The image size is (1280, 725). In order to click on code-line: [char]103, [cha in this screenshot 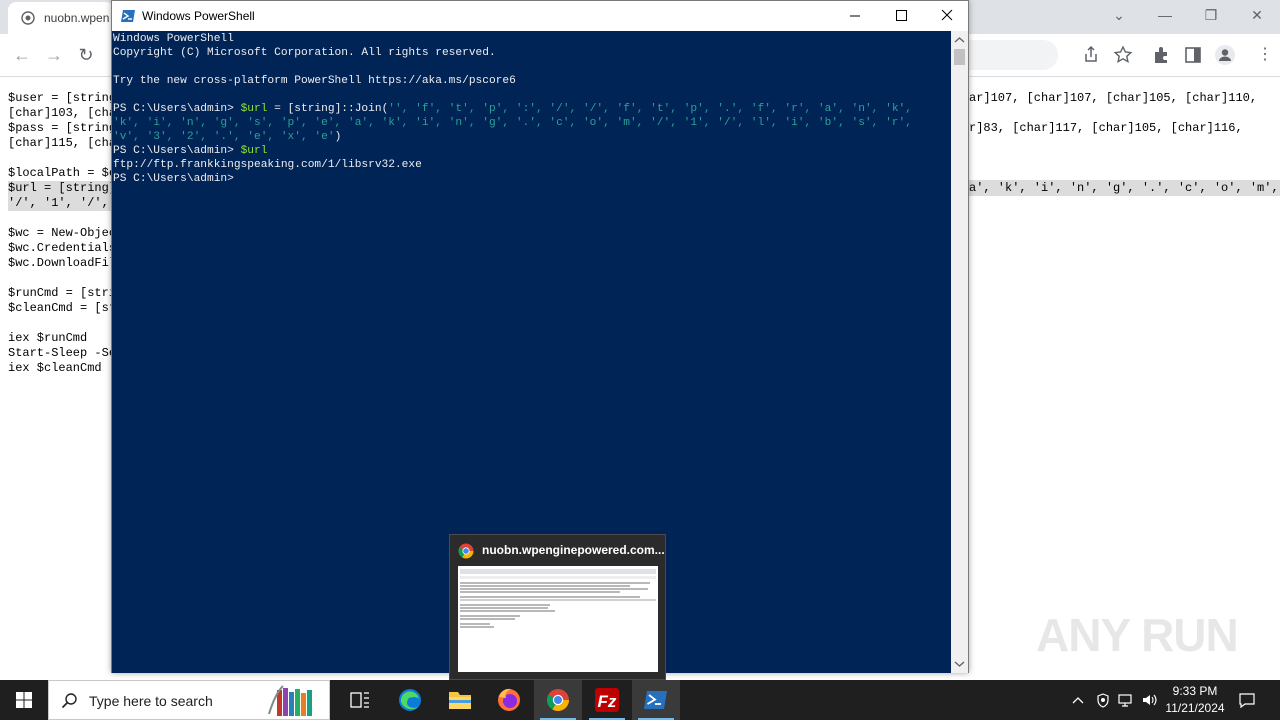, I will do `click(62, 113)`.